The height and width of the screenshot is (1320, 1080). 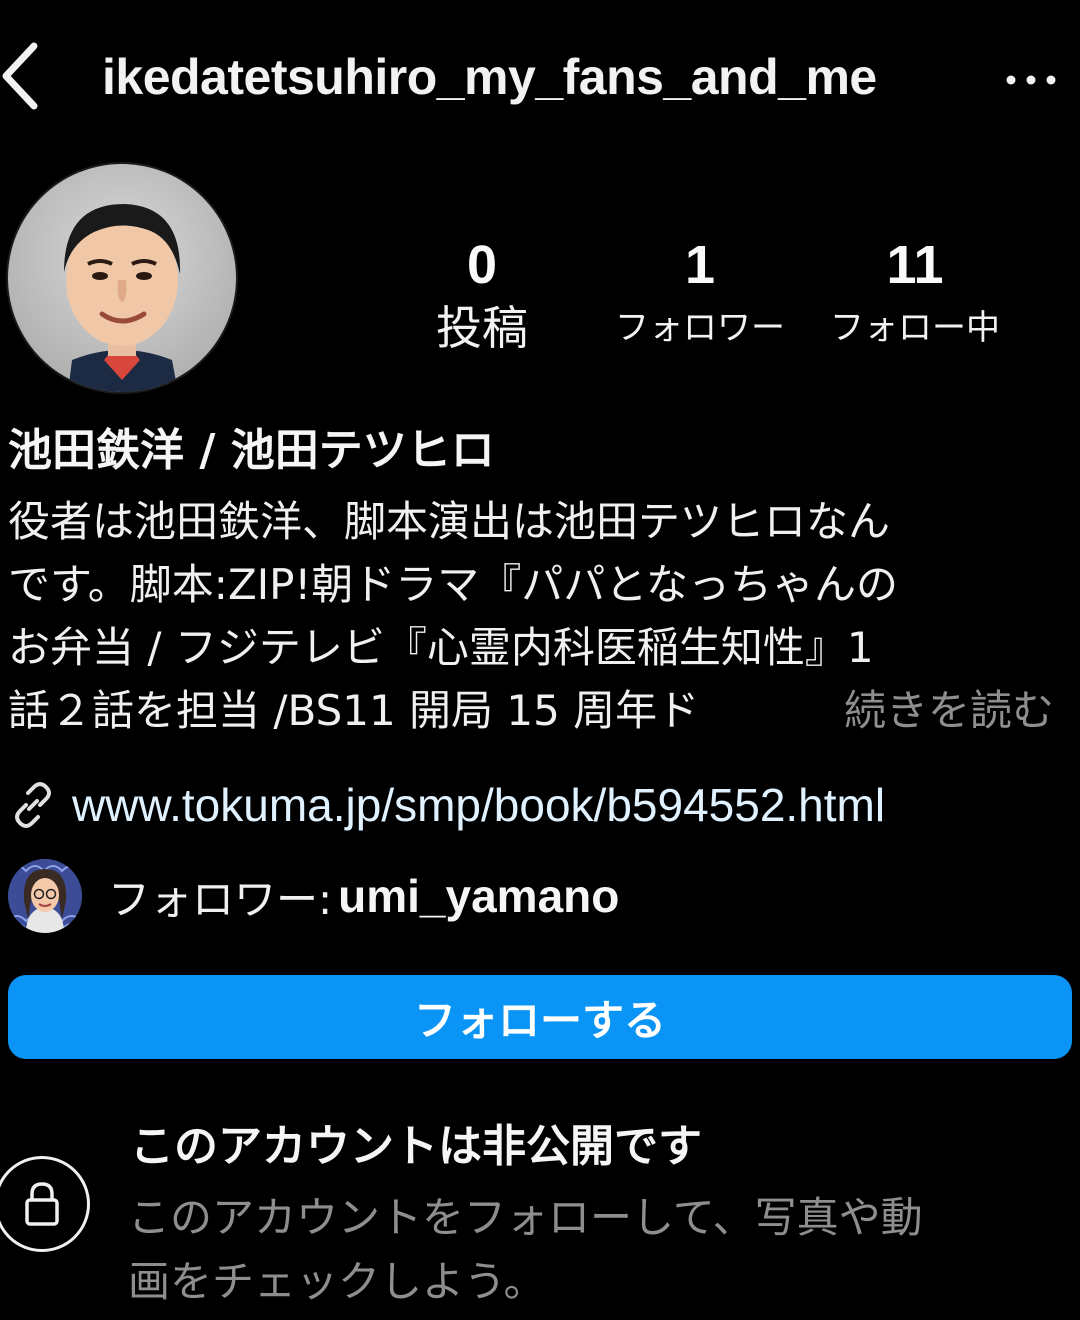 What do you see at coordinates (915, 328) in the screenshot?
I see `following-label: フォロー中` at bounding box center [915, 328].